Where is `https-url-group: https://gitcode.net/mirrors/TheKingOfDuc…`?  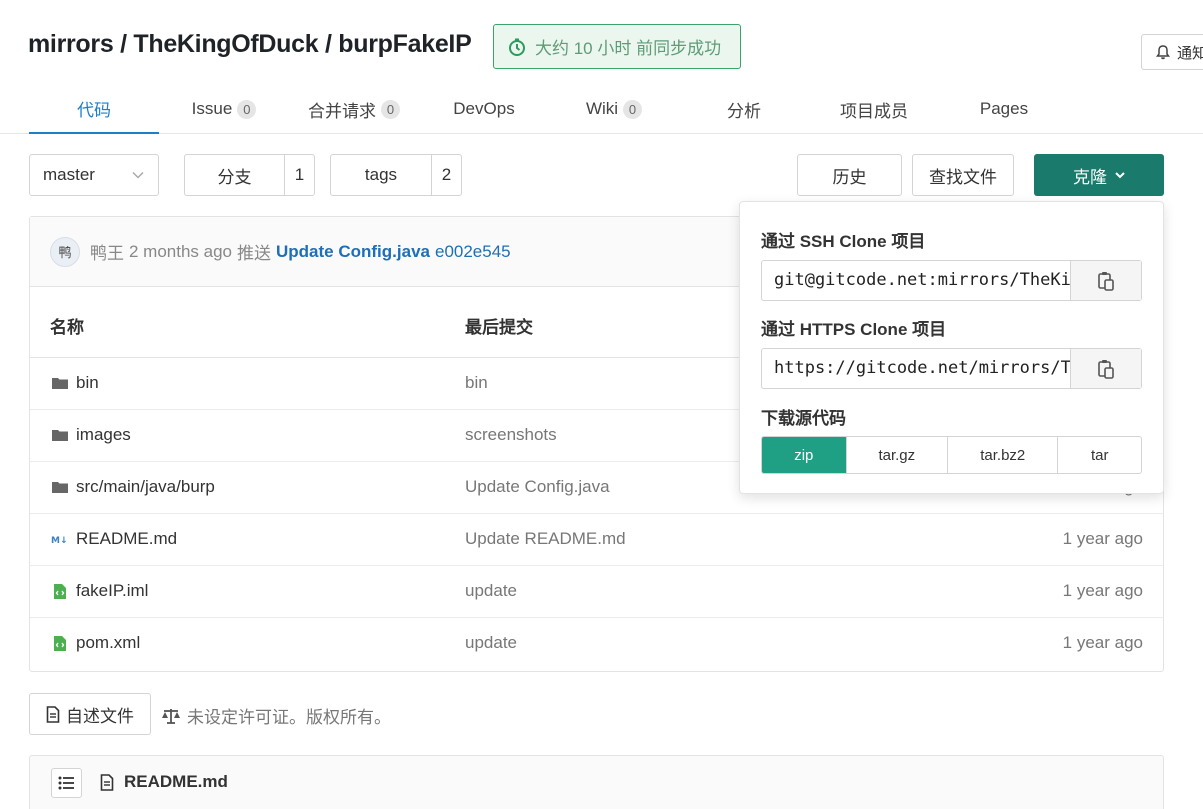 https-url-group: https://gitcode.net/mirrors/TheKingOfDuc… is located at coordinates (951, 368).